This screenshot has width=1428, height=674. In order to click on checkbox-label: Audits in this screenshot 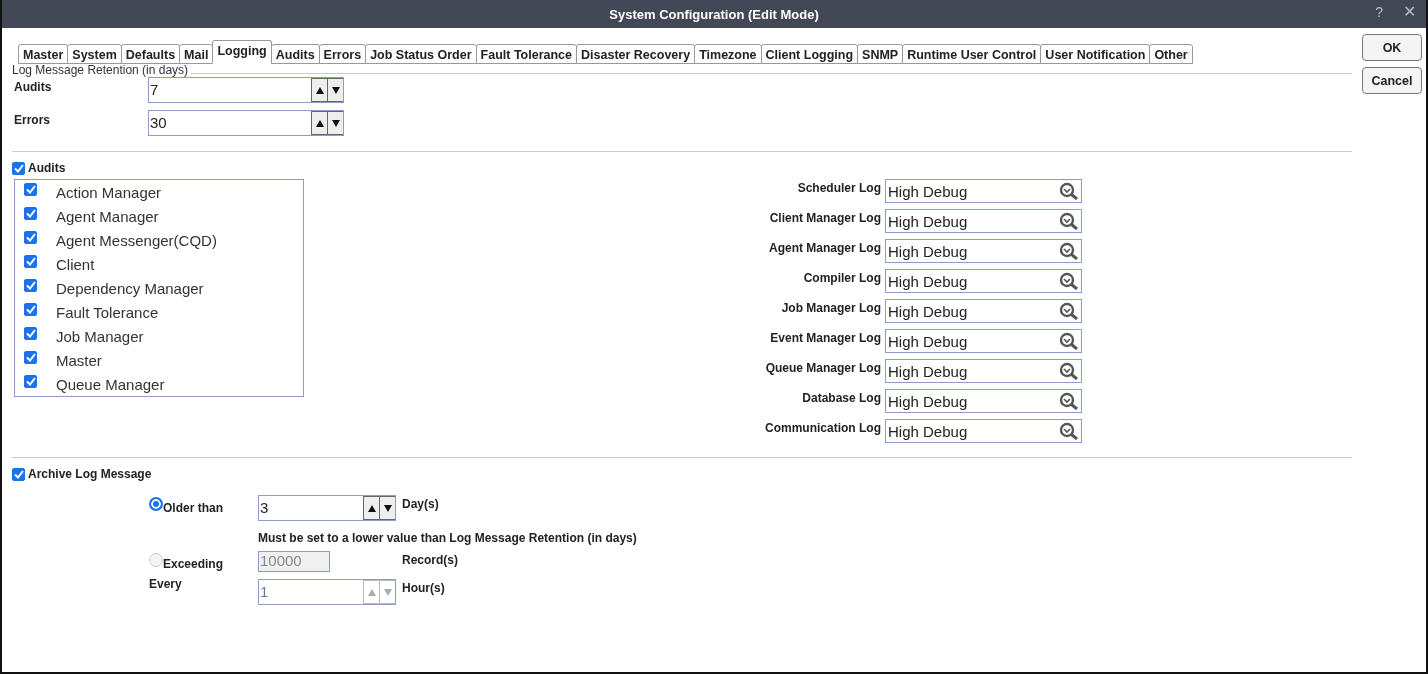, I will do `click(47, 168)`.